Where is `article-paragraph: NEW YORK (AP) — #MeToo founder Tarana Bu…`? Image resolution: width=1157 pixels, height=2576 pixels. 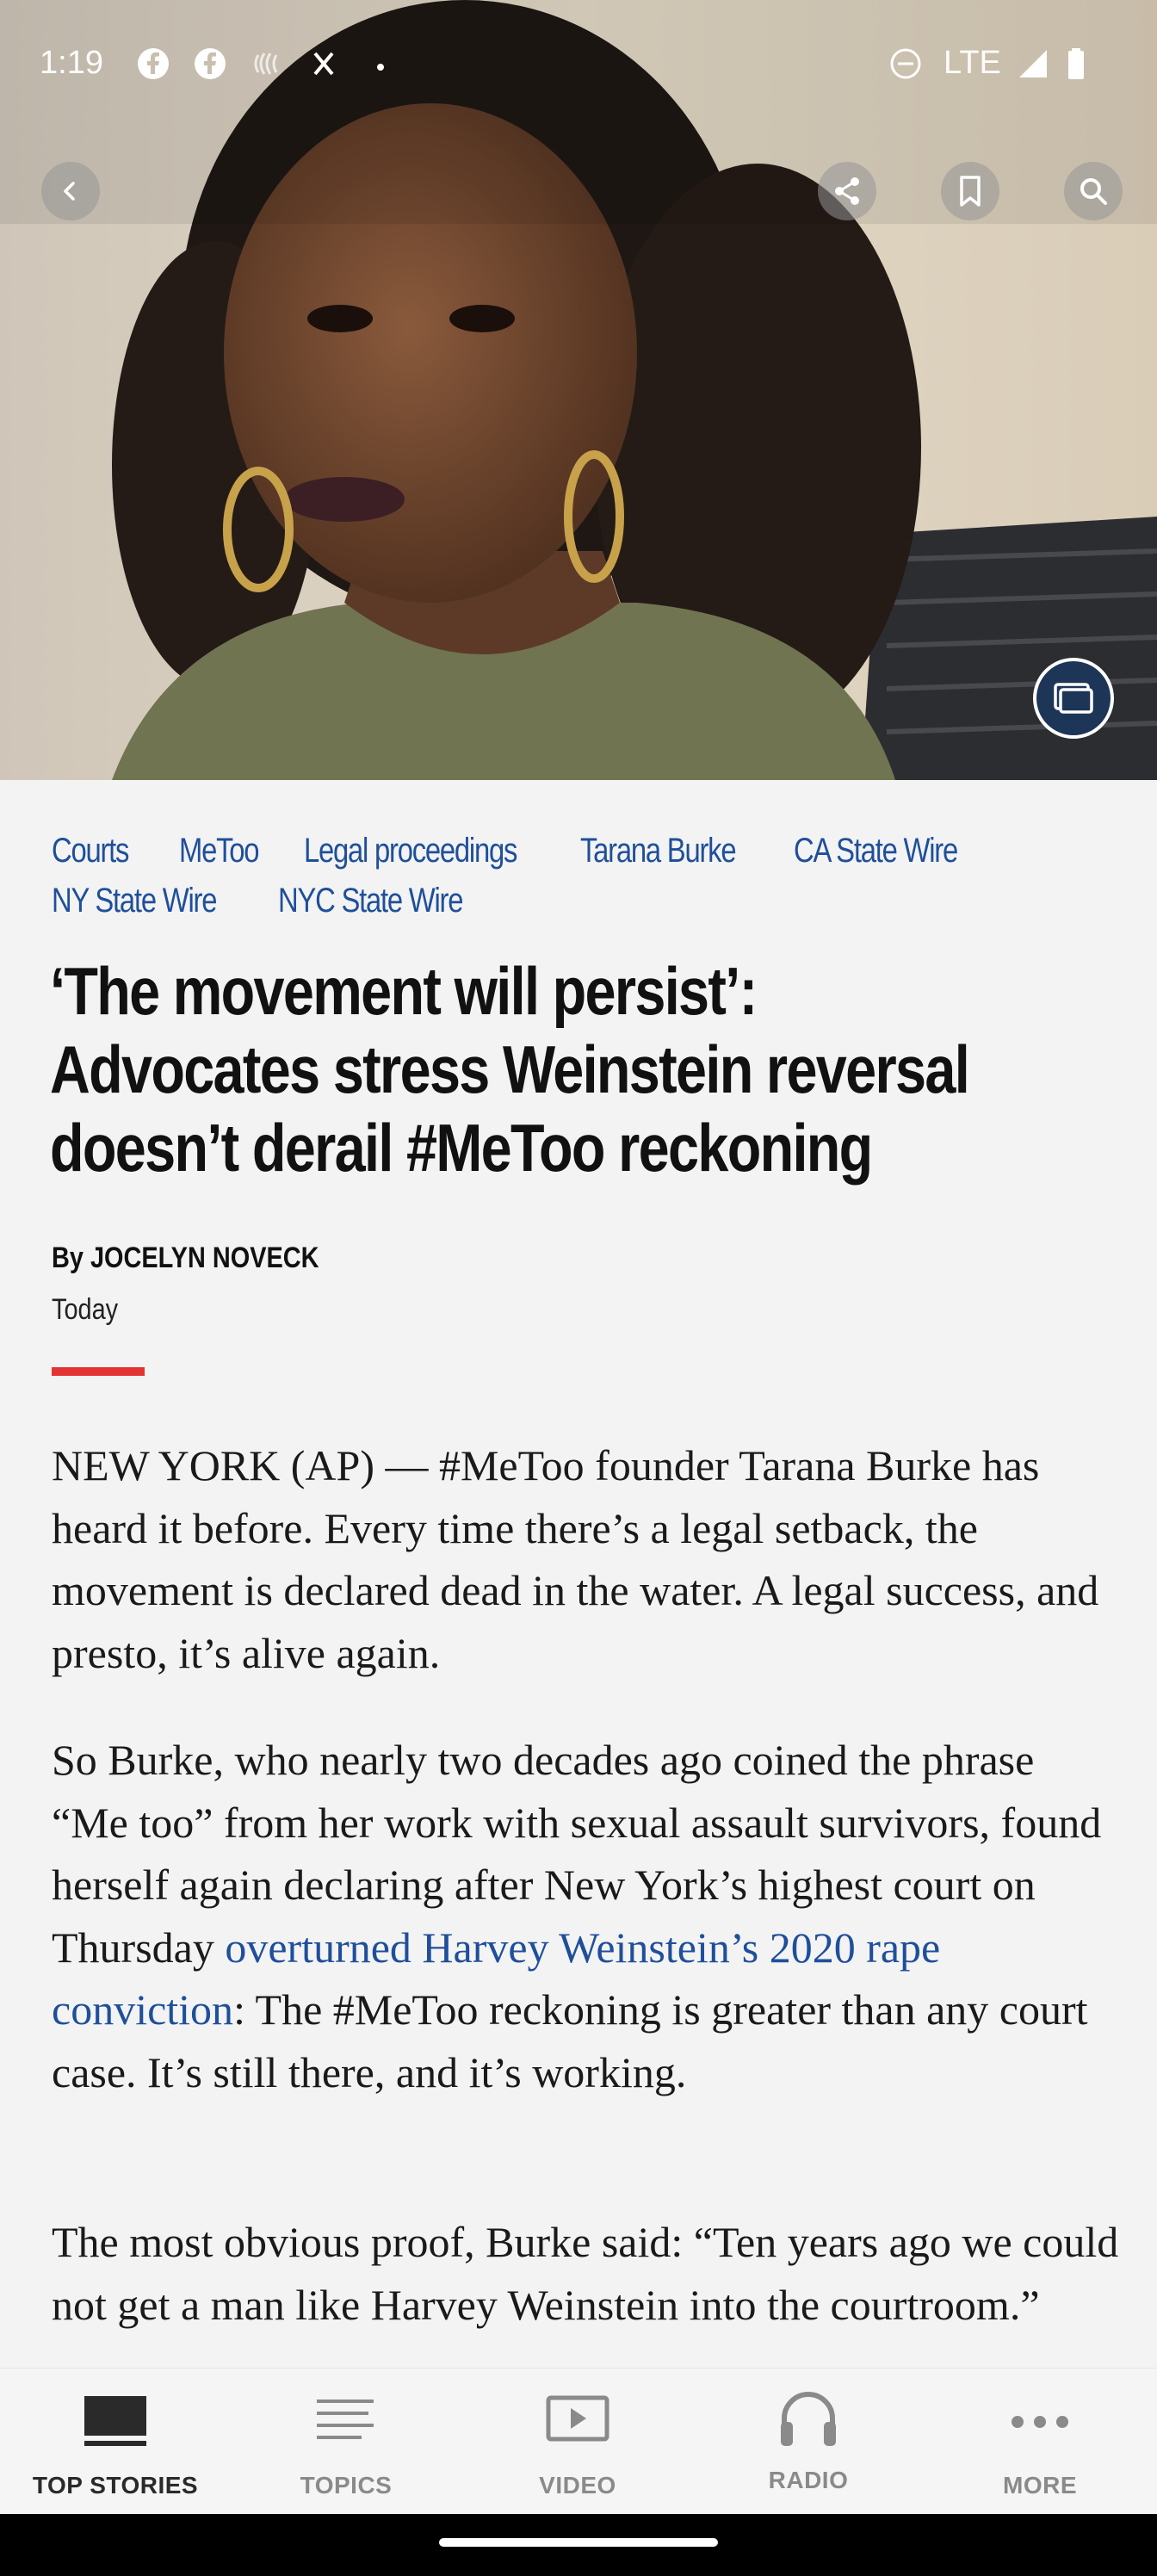 article-paragraph: NEW YORK (AP) — #MeToo founder Tarana Bu… is located at coordinates (575, 1559).